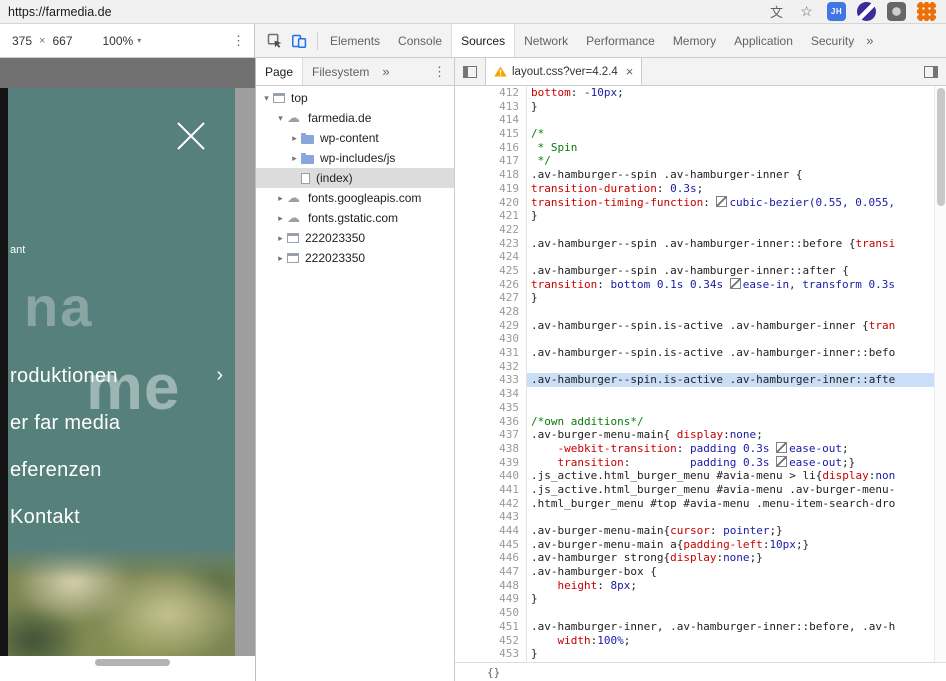  Describe the element at coordinates (730, 93) in the screenshot. I see `code-text: bottom: -10px;` at that location.